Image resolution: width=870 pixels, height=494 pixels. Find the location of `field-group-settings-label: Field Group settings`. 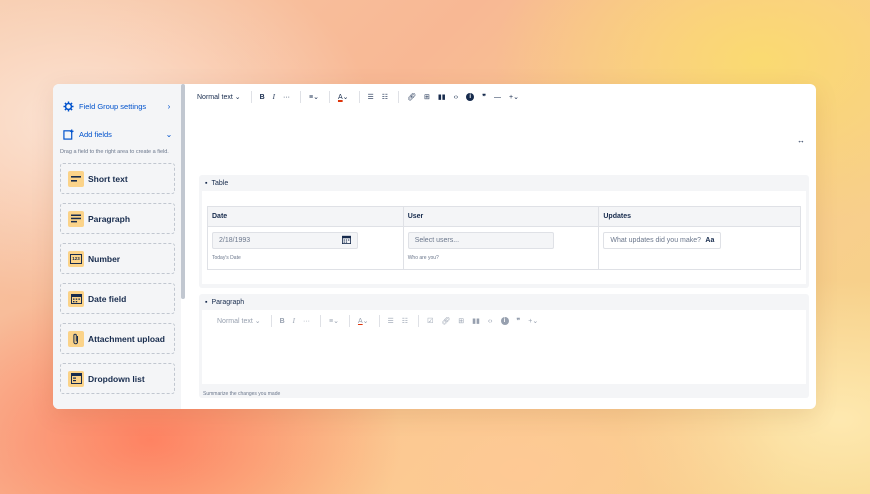

field-group-settings-label: Field Group settings is located at coordinates (113, 106).